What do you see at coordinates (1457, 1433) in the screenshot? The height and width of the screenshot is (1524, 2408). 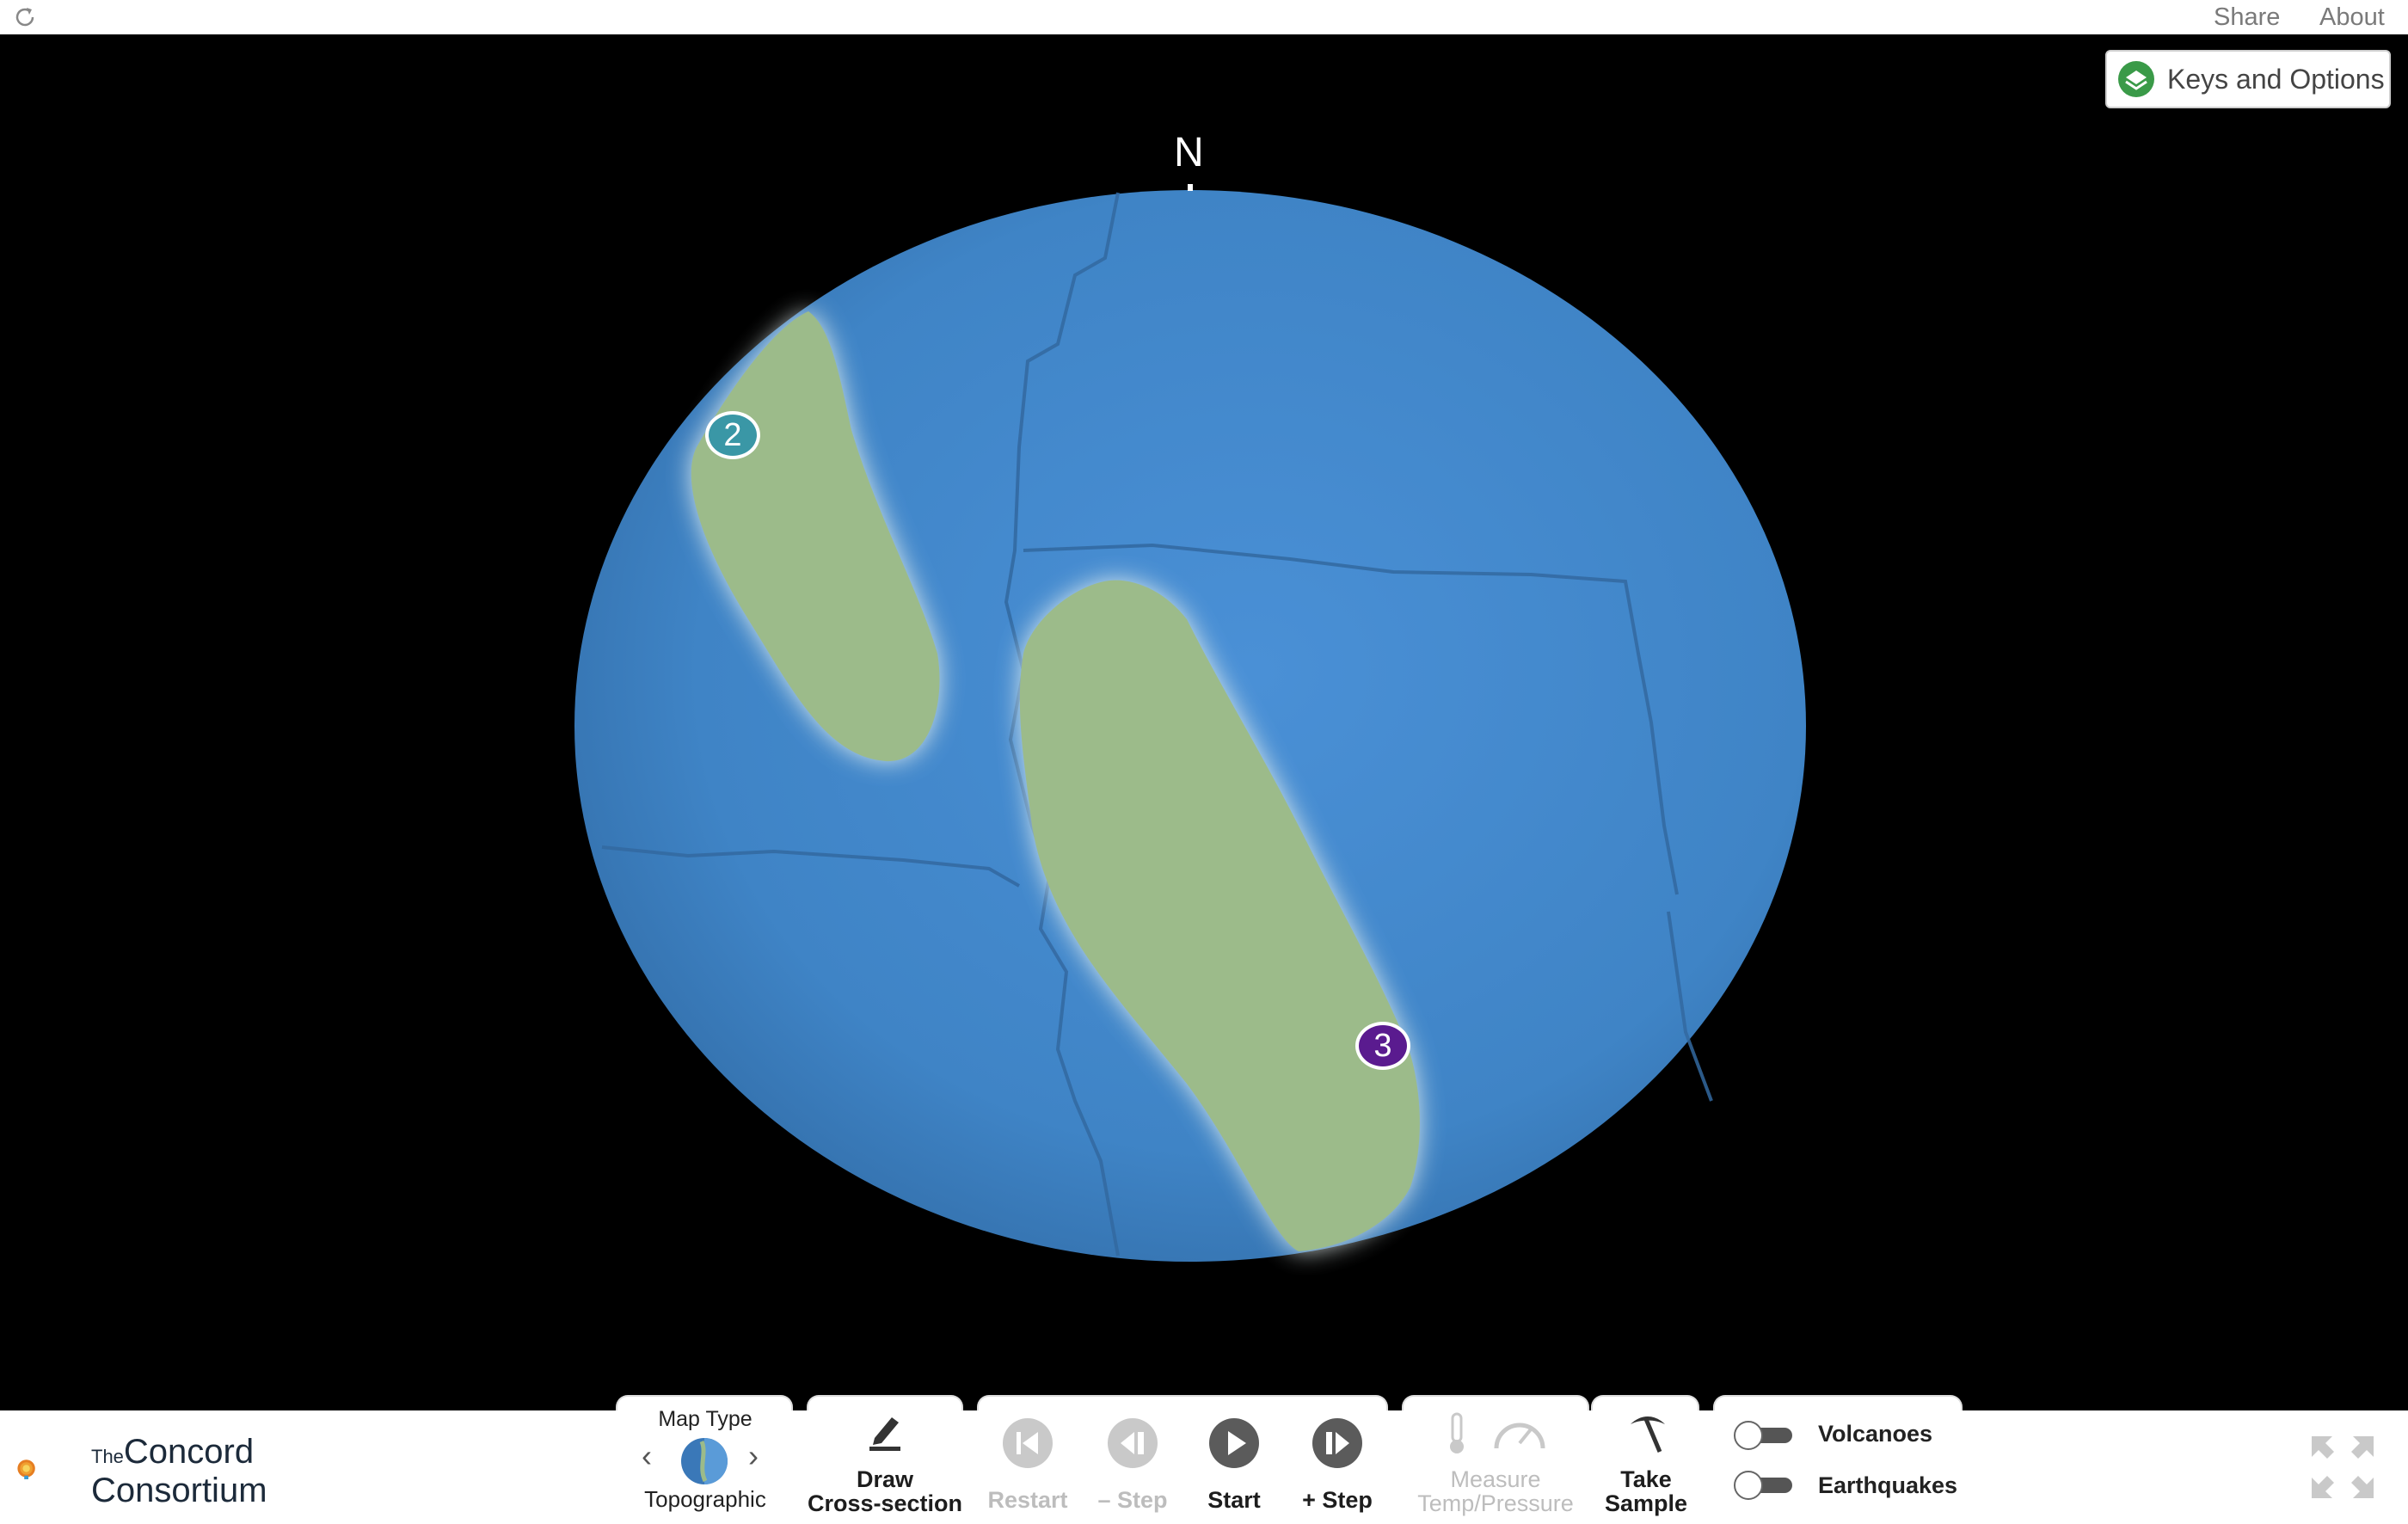 I see `thermometer-icon` at bounding box center [1457, 1433].